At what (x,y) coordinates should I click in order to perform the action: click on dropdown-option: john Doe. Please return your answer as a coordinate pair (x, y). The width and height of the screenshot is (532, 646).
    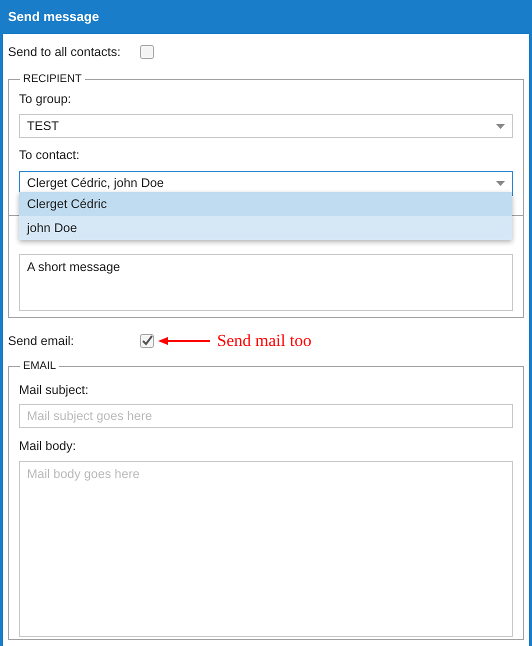
    Looking at the image, I should click on (265, 228).